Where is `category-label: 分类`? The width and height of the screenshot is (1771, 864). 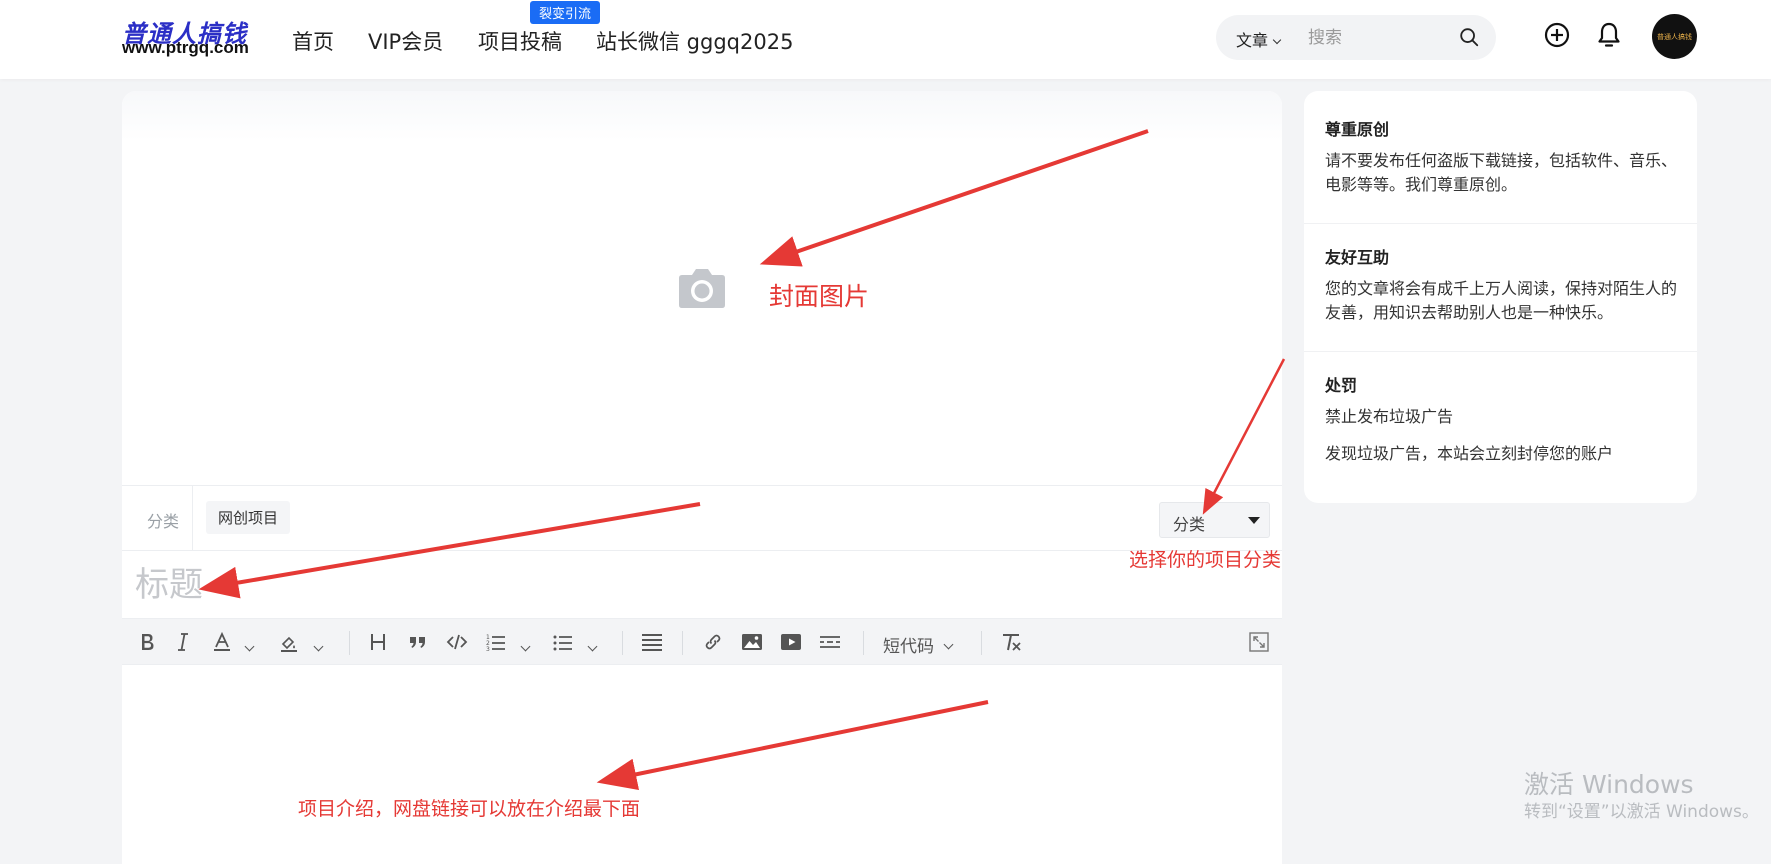 category-label: 分类 is located at coordinates (163, 521).